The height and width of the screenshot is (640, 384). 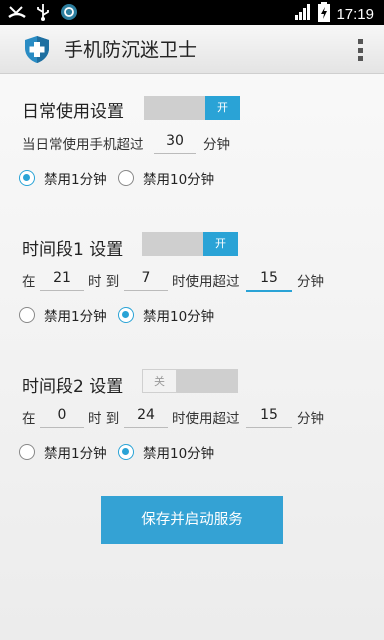 What do you see at coordinates (75, 454) in the screenshot?
I see `period2-option-1min-label: 禁用1分钟` at bounding box center [75, 454].